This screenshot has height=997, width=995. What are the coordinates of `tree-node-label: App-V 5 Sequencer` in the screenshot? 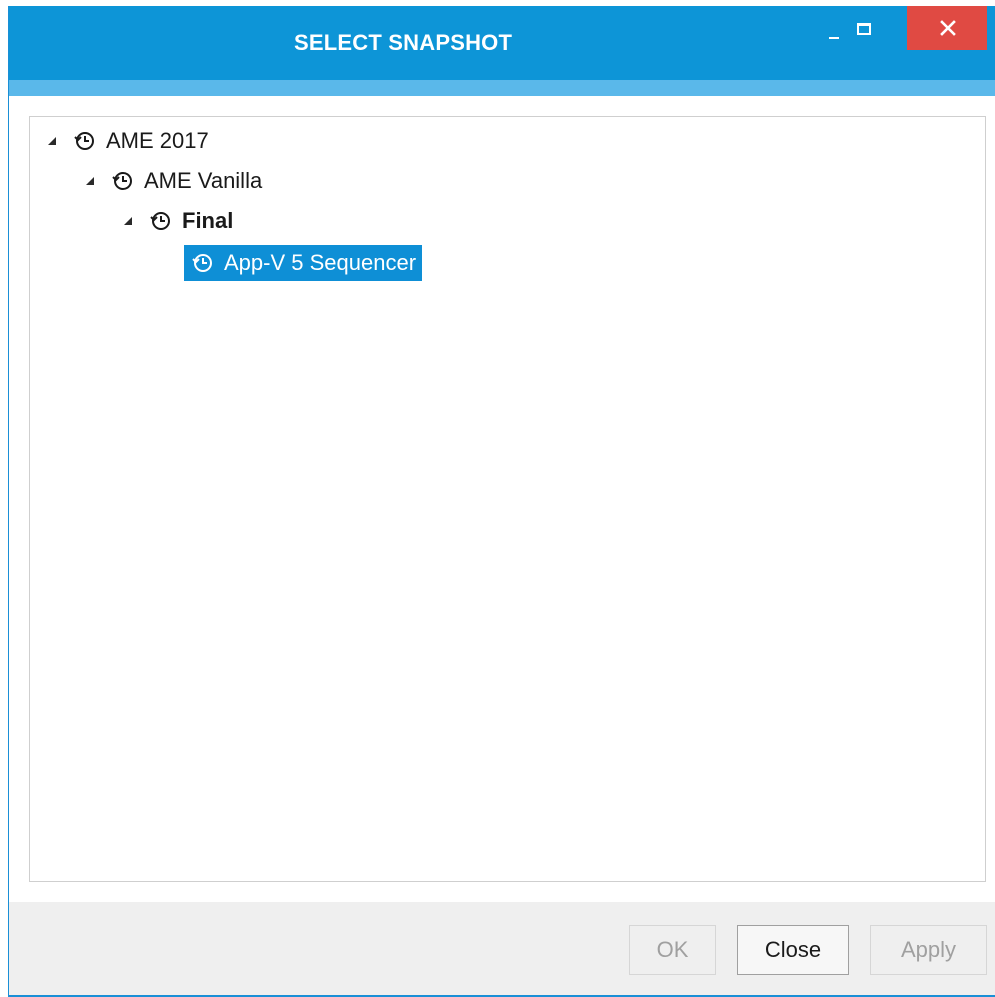 It's located at (320, 262).